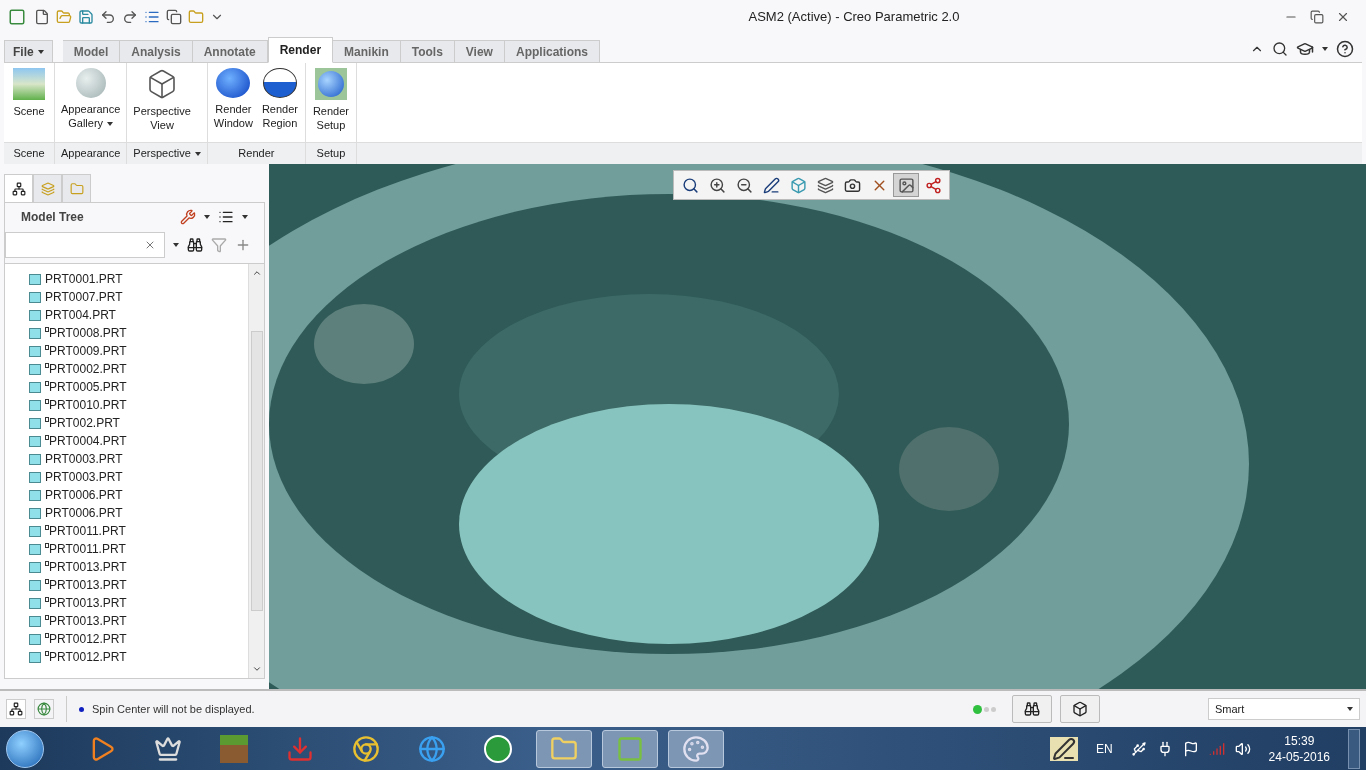 The width and height of the screenshot is (1366, 770). I want to click on pen-icon, so click(1063, 748).